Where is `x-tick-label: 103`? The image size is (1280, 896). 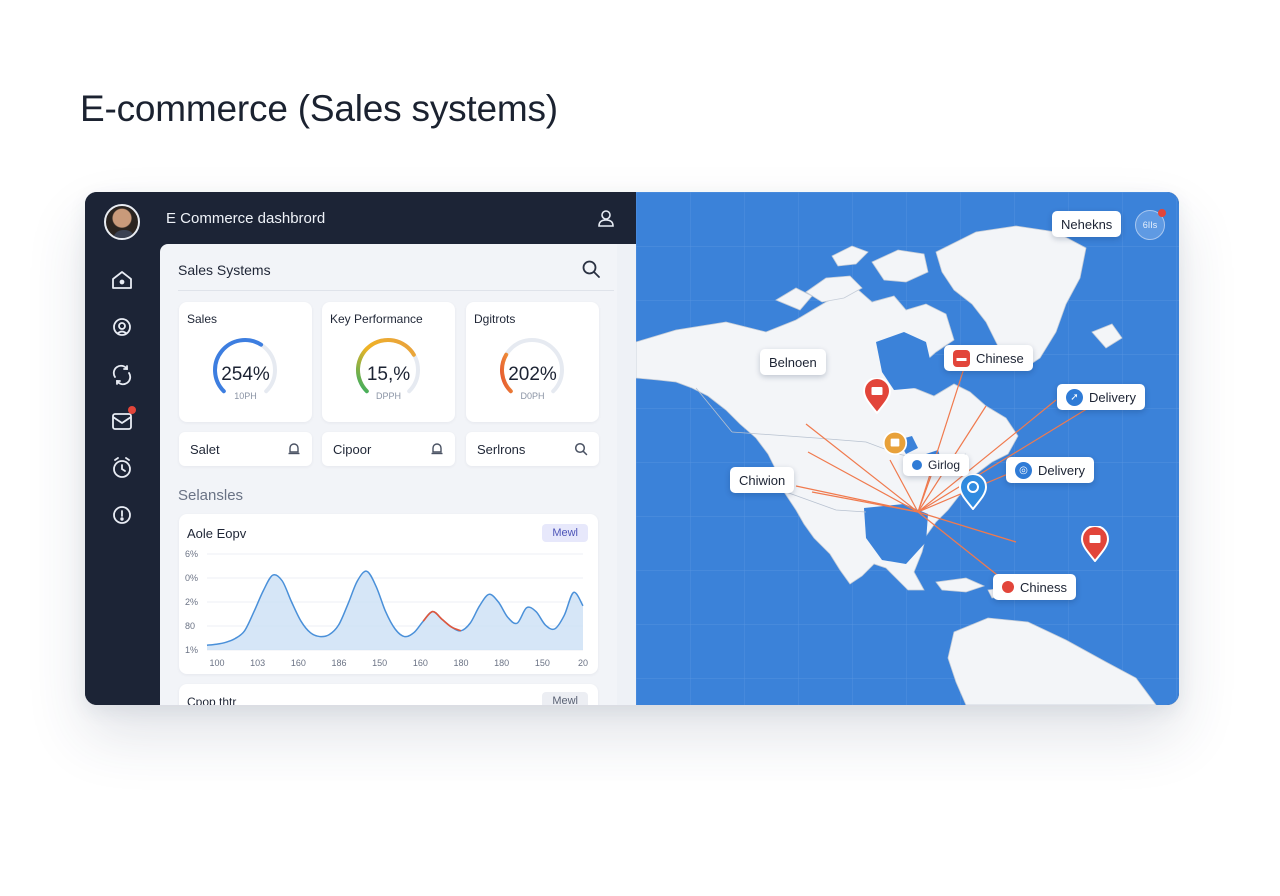
x-tick-label: 103 is located at coordinates (257, 663).